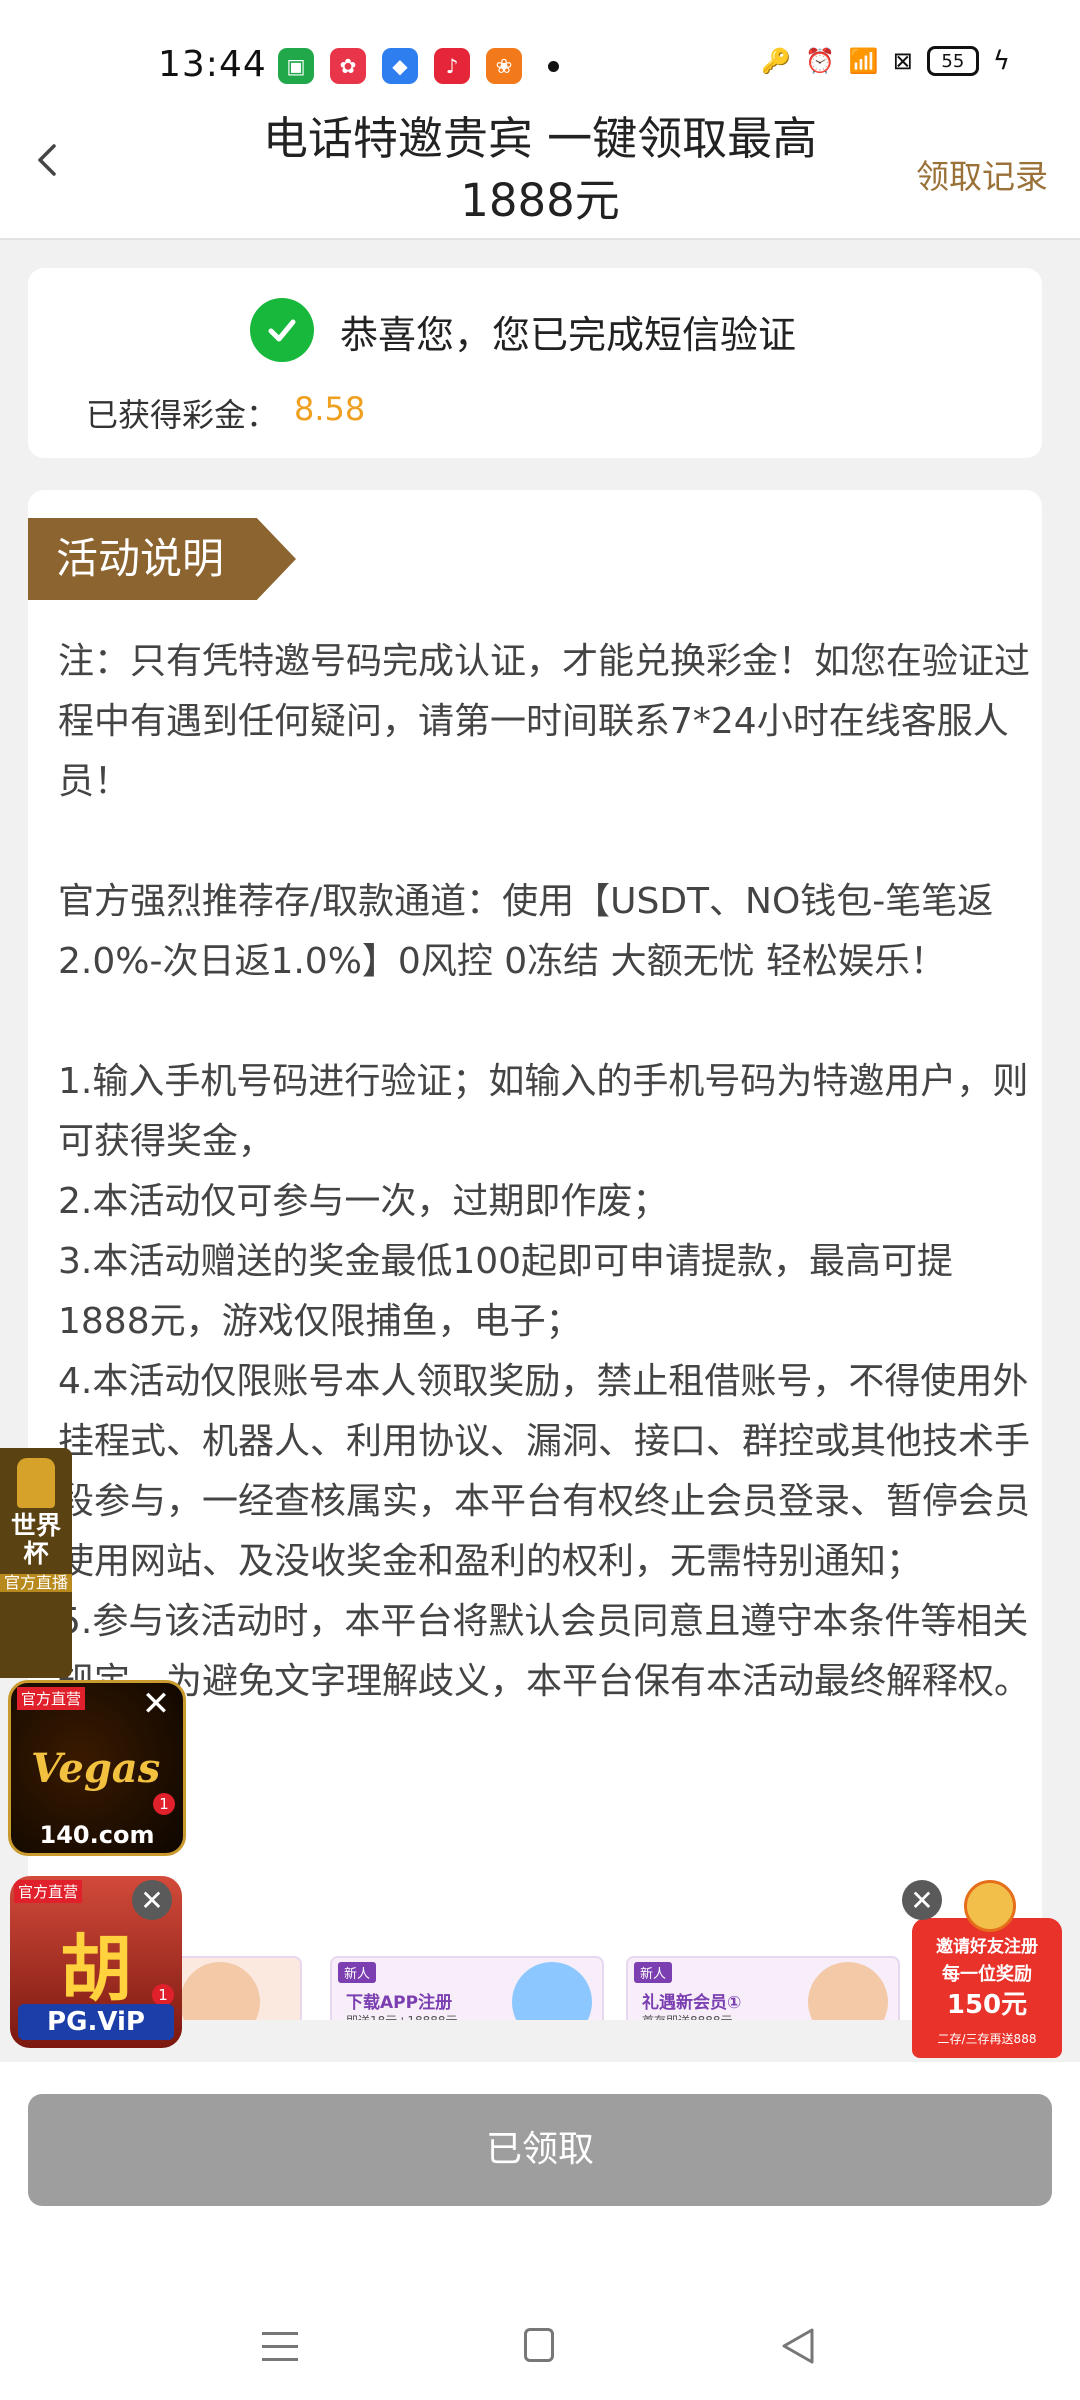 This screenshot has height=2400, width=1080. Describe the element at coordinates (48, 160) in the screenshot. I see `back-arrow-icon` at that location.